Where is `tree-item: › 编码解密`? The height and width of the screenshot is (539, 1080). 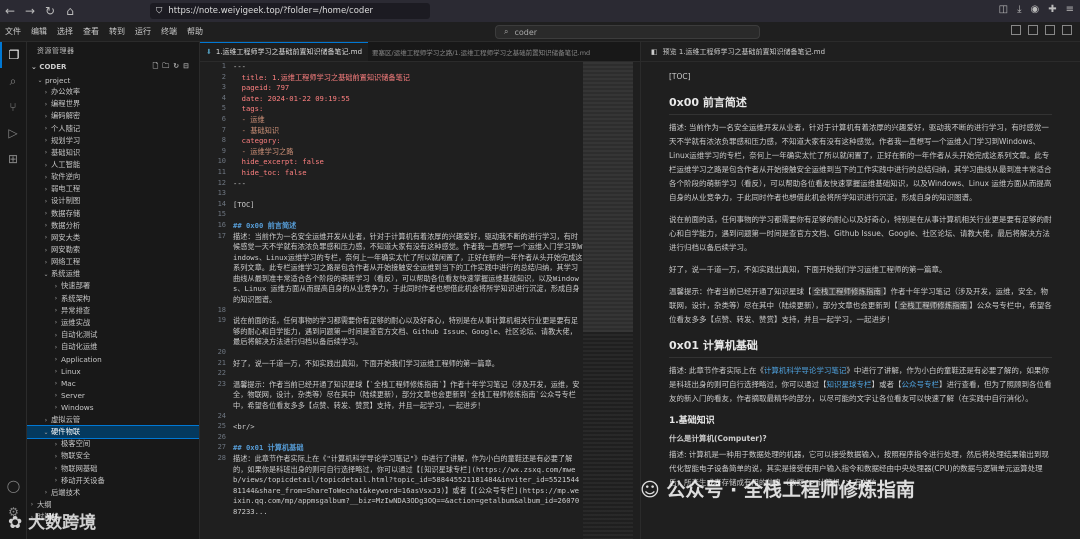 tree-item: › 编码解密 is located at coordinates (113, 116).